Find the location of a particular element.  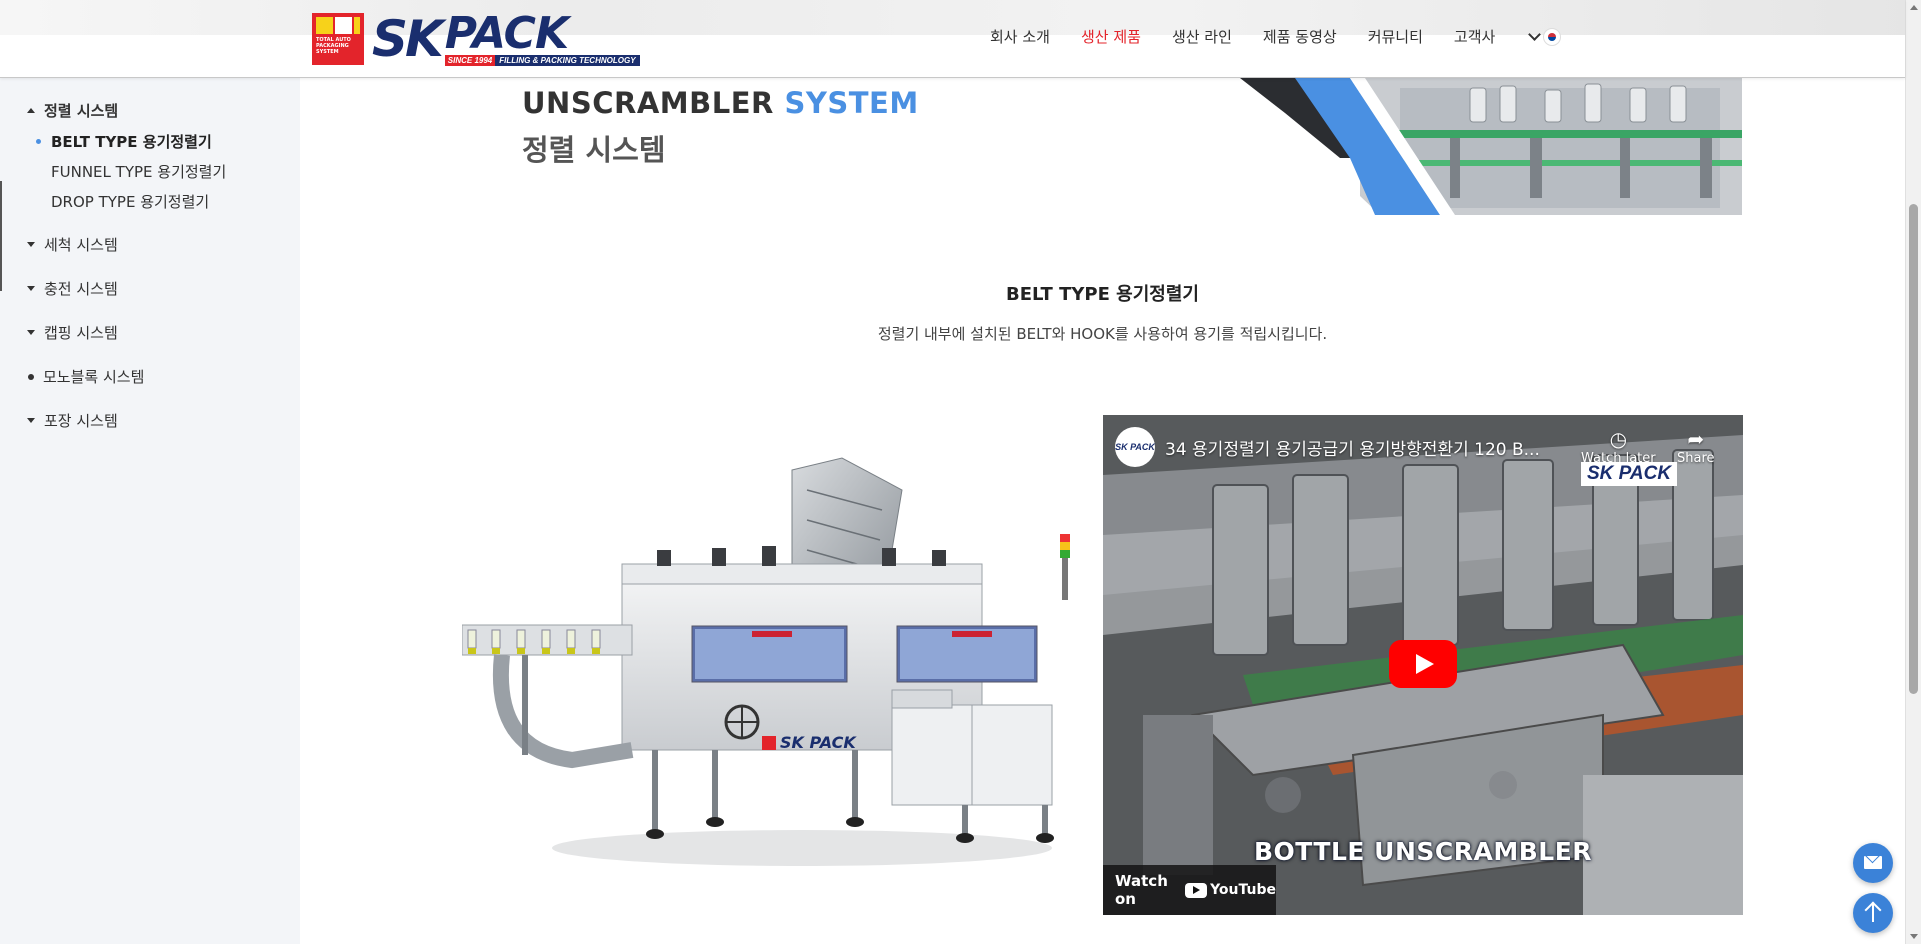

caret-up-icon is located at coordinates (31, 110).